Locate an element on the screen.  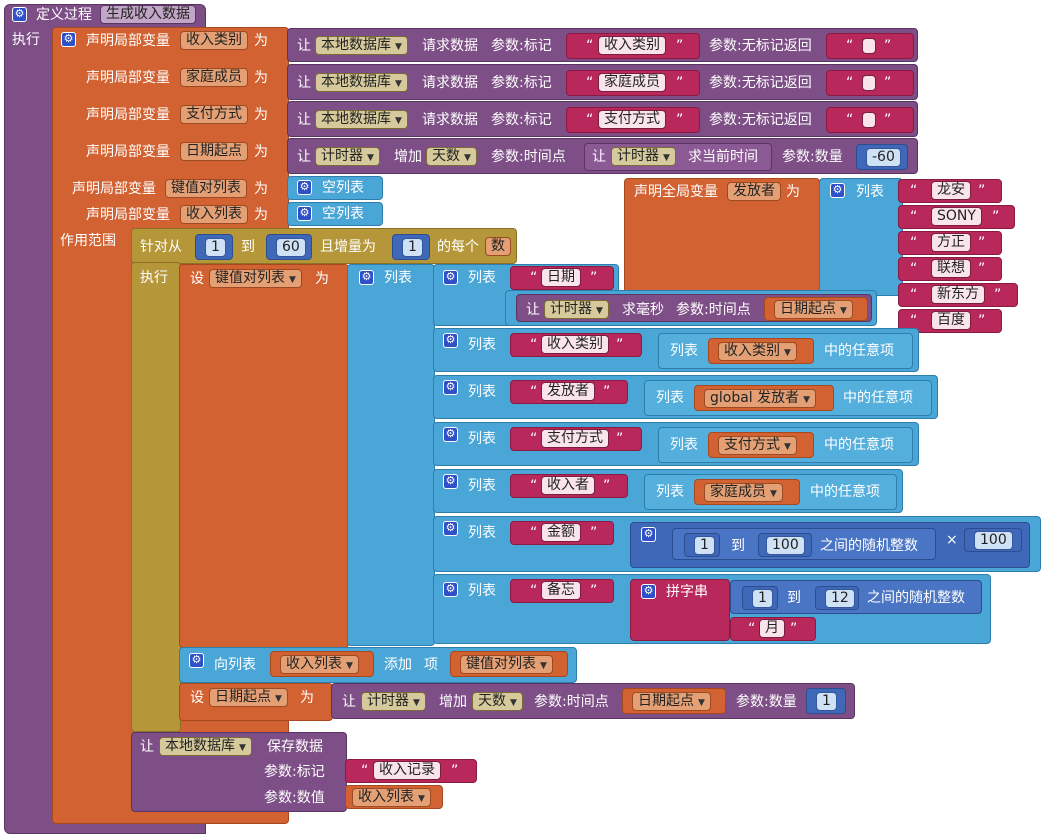
local-name-field: 支付方式 is located at coordinates (214, 114).